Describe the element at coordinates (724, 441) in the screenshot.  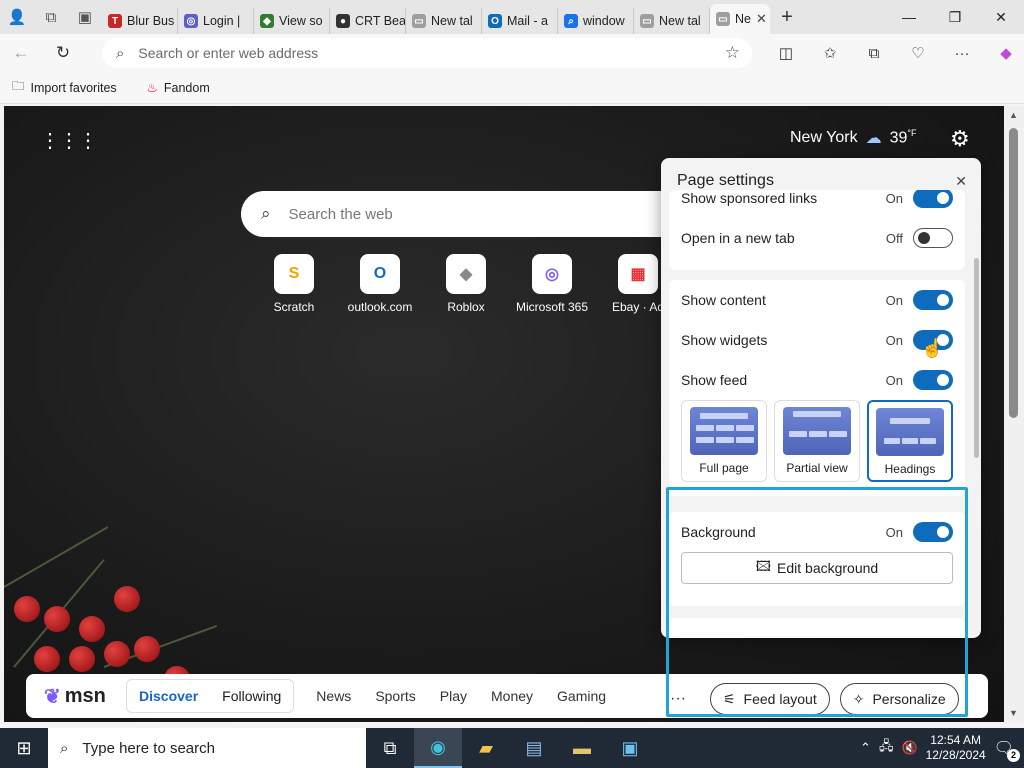
I see `layout-option: Full page` at that location.